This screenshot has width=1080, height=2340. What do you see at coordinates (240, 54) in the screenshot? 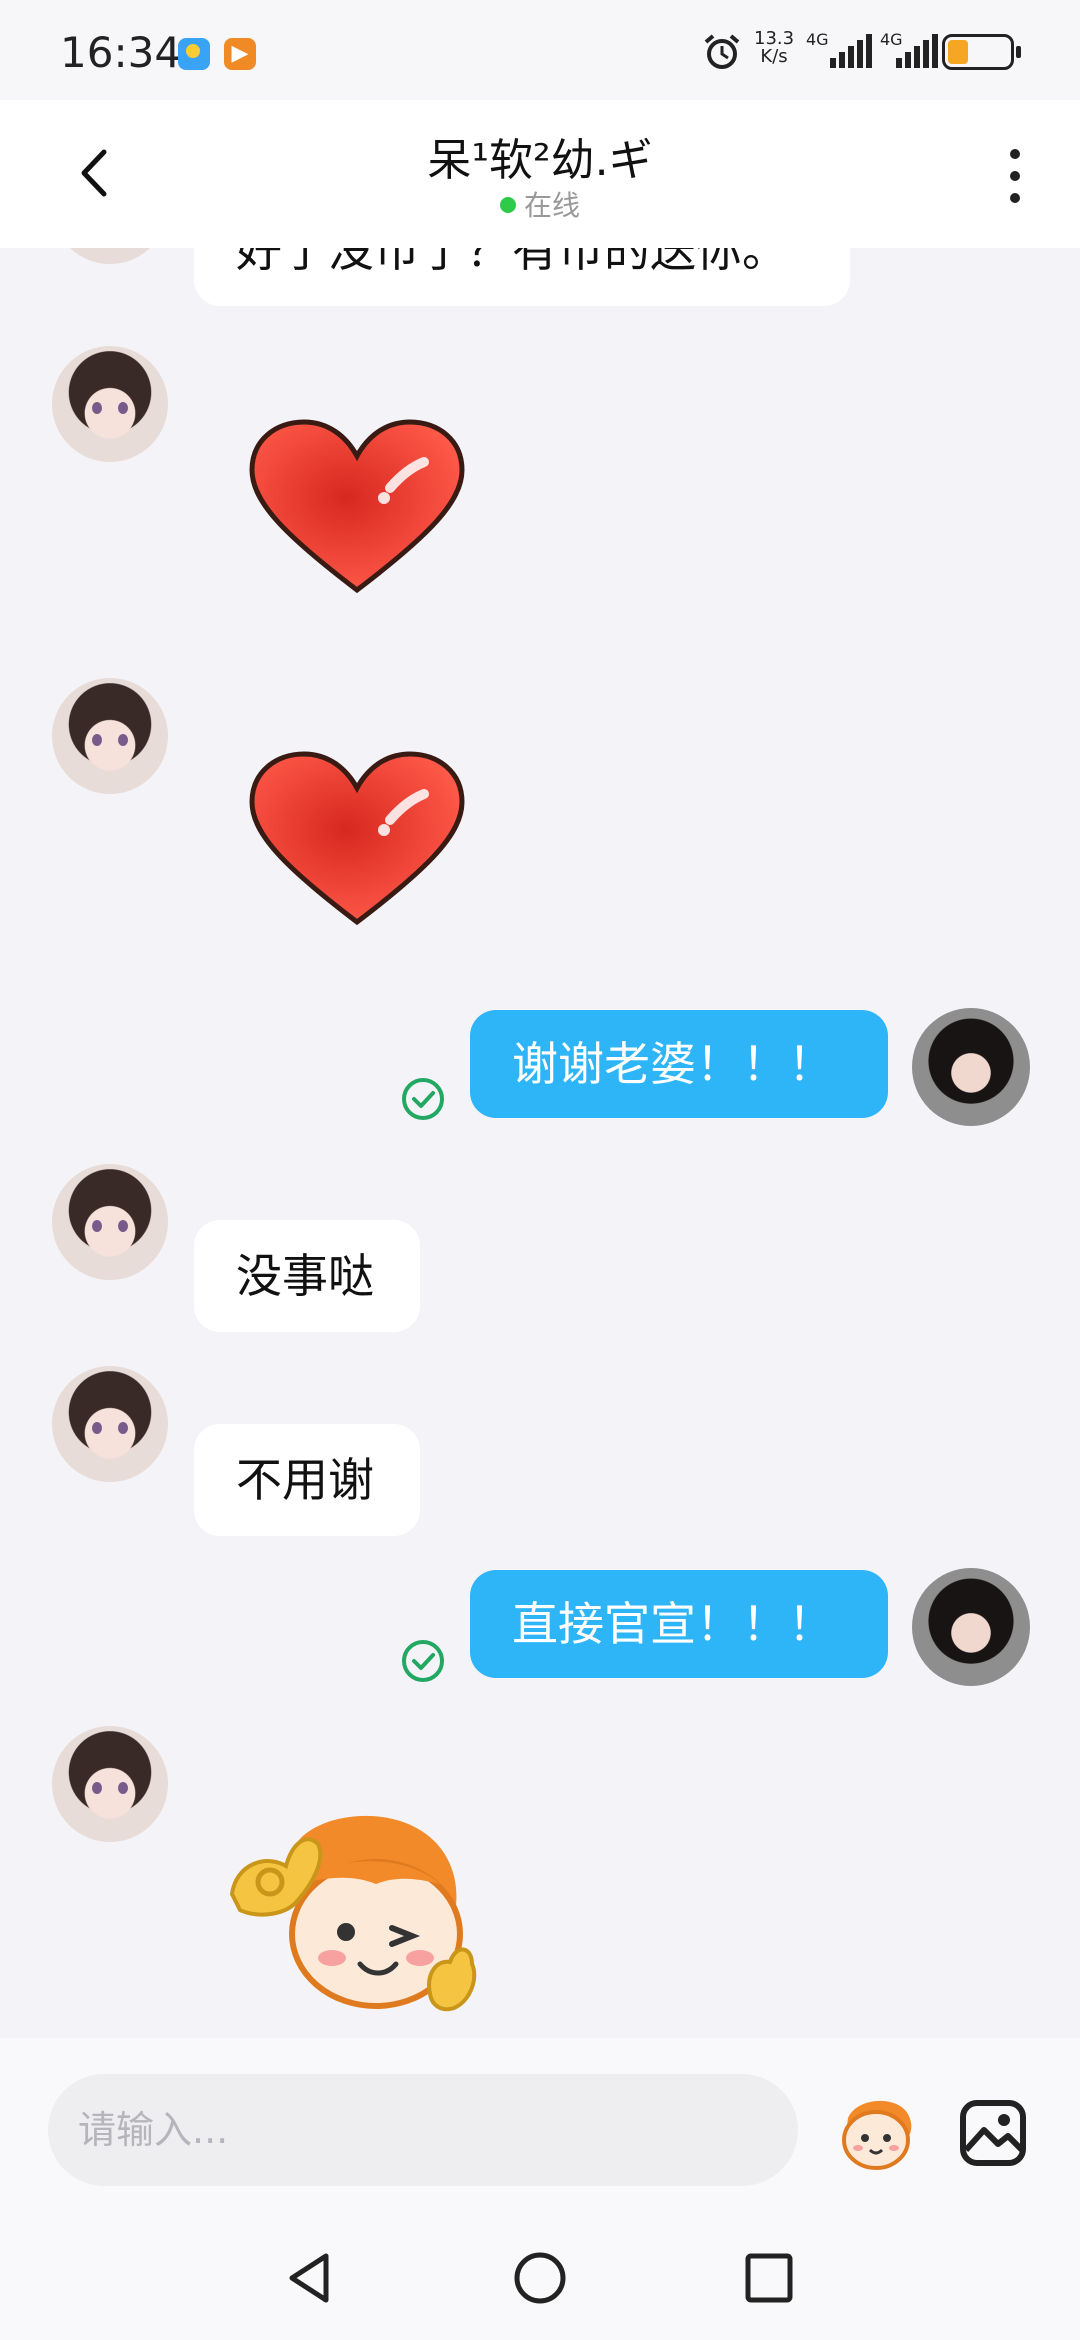
I see `video-app-icon: ▶` at bounding box center [240, 54].